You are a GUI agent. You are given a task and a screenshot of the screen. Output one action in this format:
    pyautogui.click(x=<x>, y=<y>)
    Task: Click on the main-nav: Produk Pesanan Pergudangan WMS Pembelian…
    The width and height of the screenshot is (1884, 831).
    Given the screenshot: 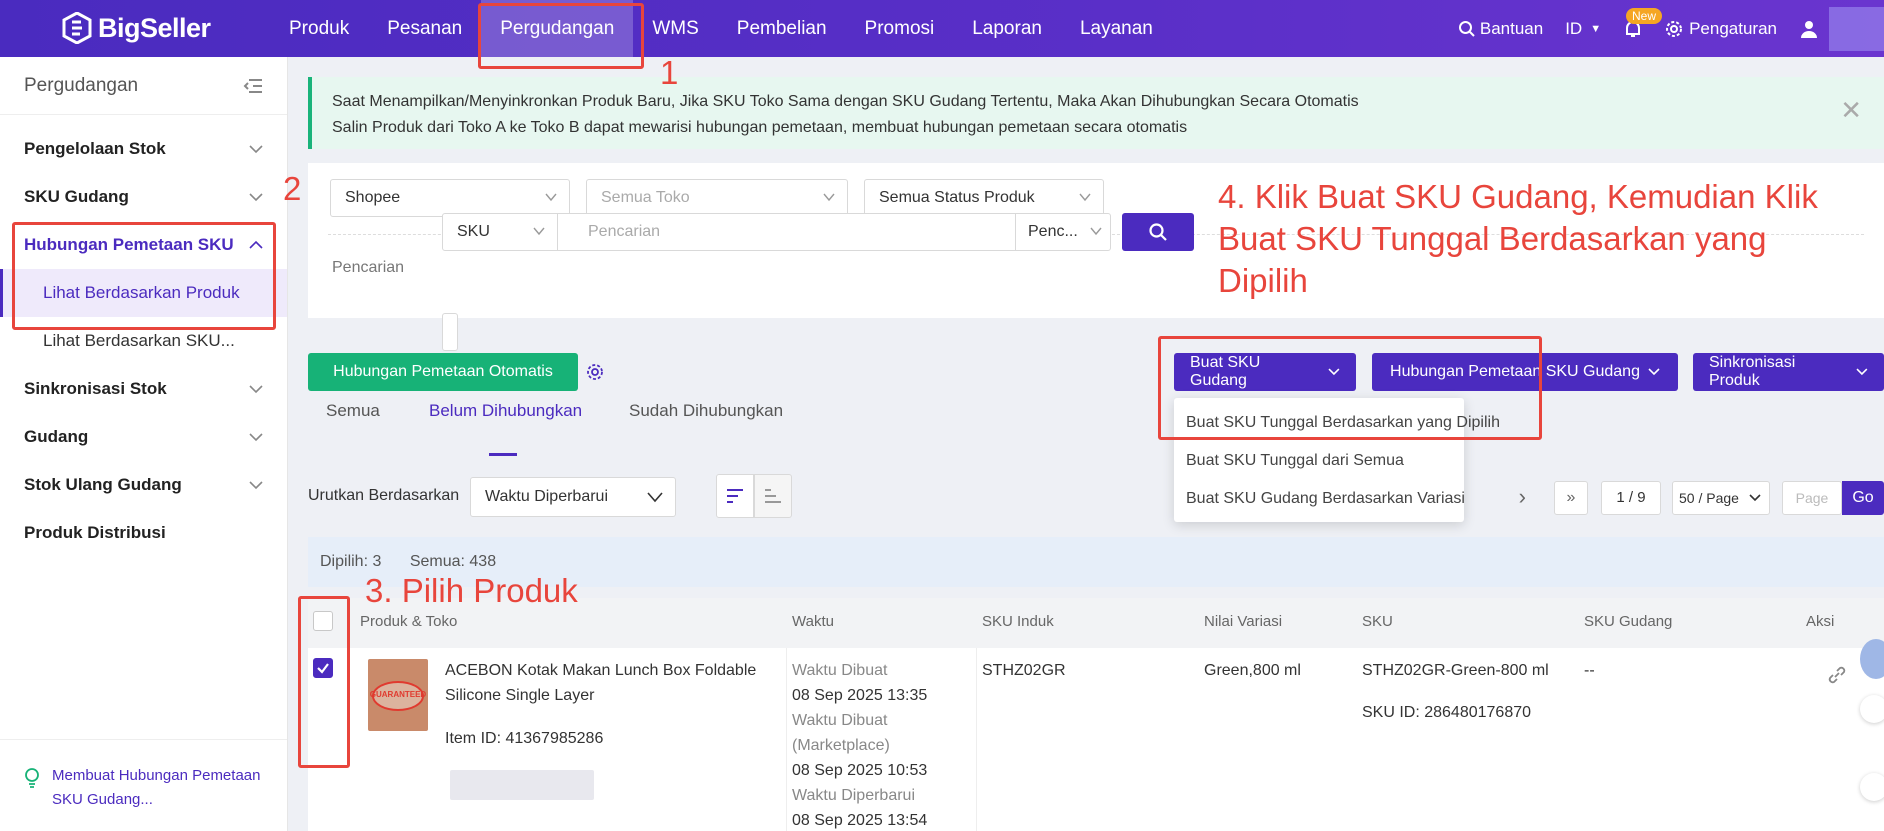 What is the action you would take?
    pyautogui.click(x=721, y=28)
    